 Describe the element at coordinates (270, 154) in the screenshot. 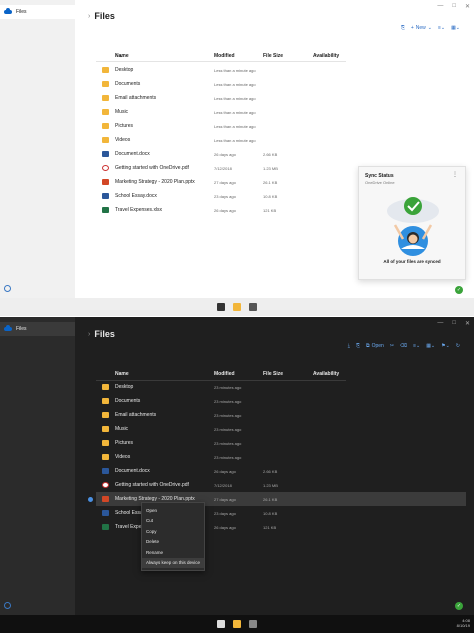

I see `row-size: 2.66 KB` at that location.